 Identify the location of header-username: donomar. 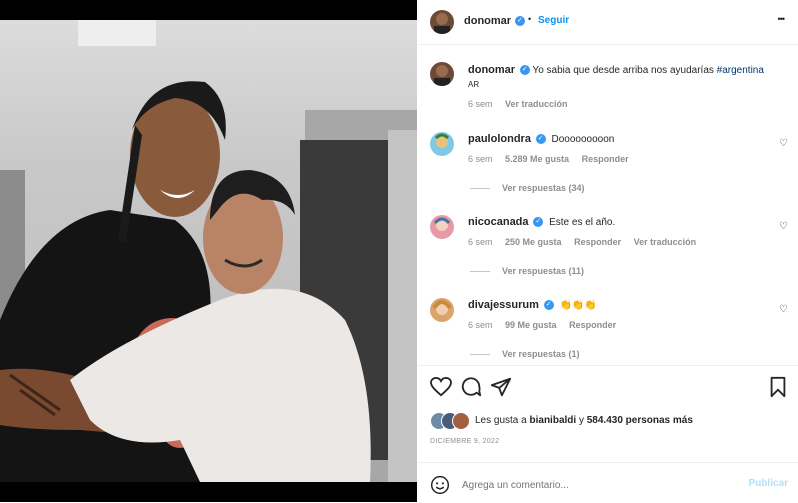
(487, 21).